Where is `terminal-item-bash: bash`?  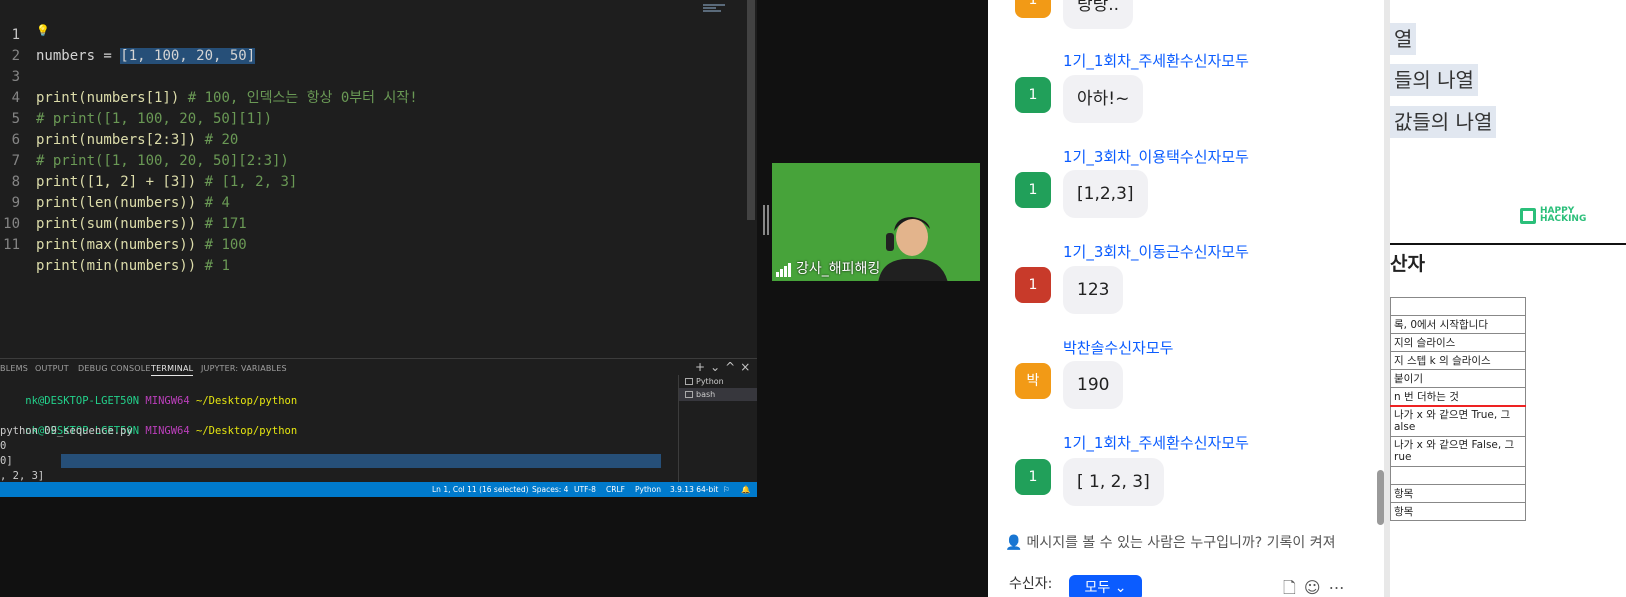
terminal-item-bash: bash is located at coordinates (718, 394).